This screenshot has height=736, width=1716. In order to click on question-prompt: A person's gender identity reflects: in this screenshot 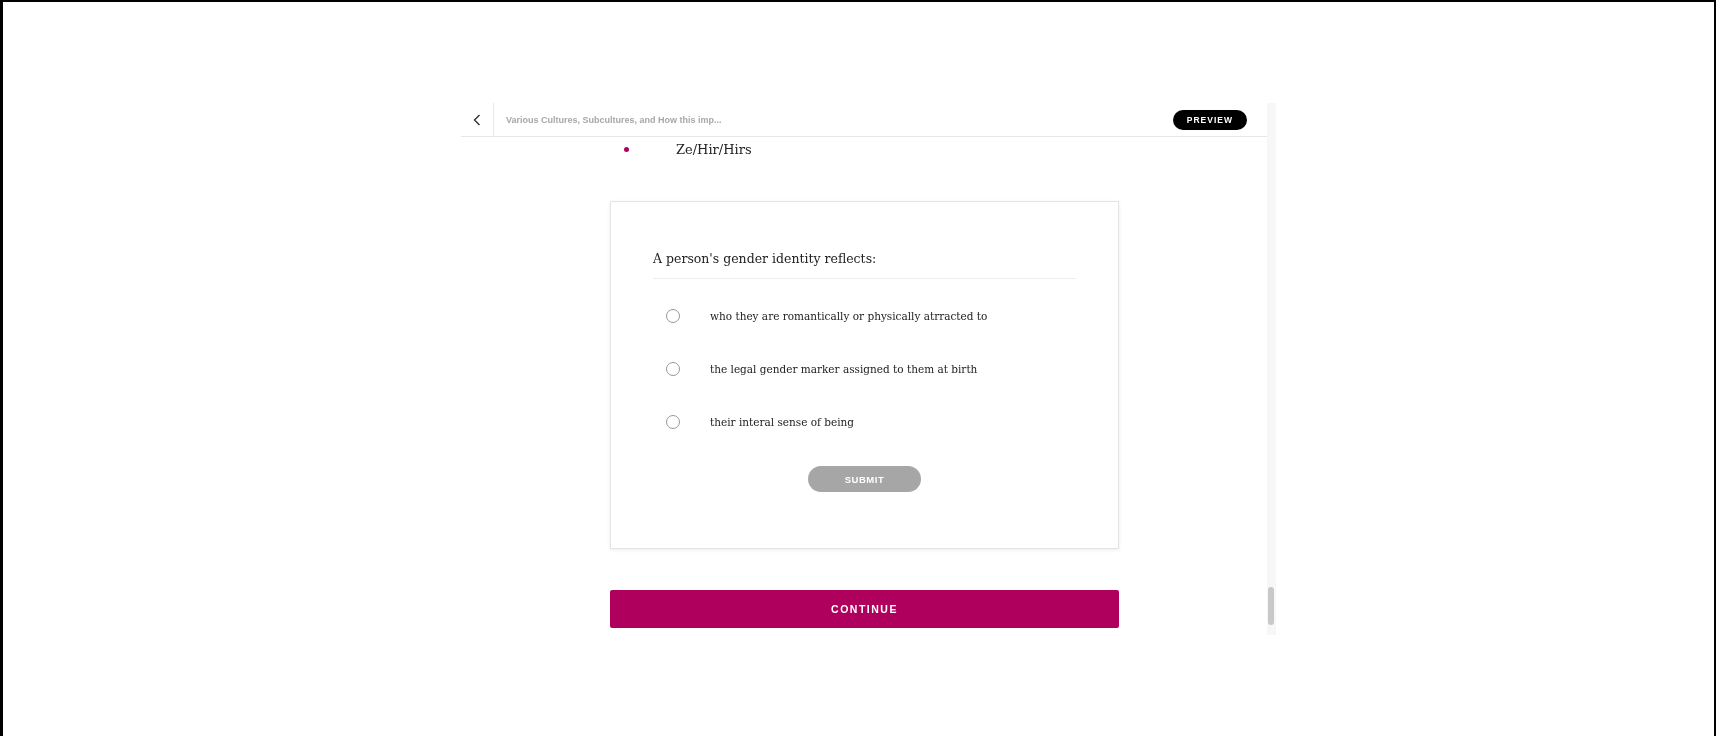, I will do `click(864, 265)`.